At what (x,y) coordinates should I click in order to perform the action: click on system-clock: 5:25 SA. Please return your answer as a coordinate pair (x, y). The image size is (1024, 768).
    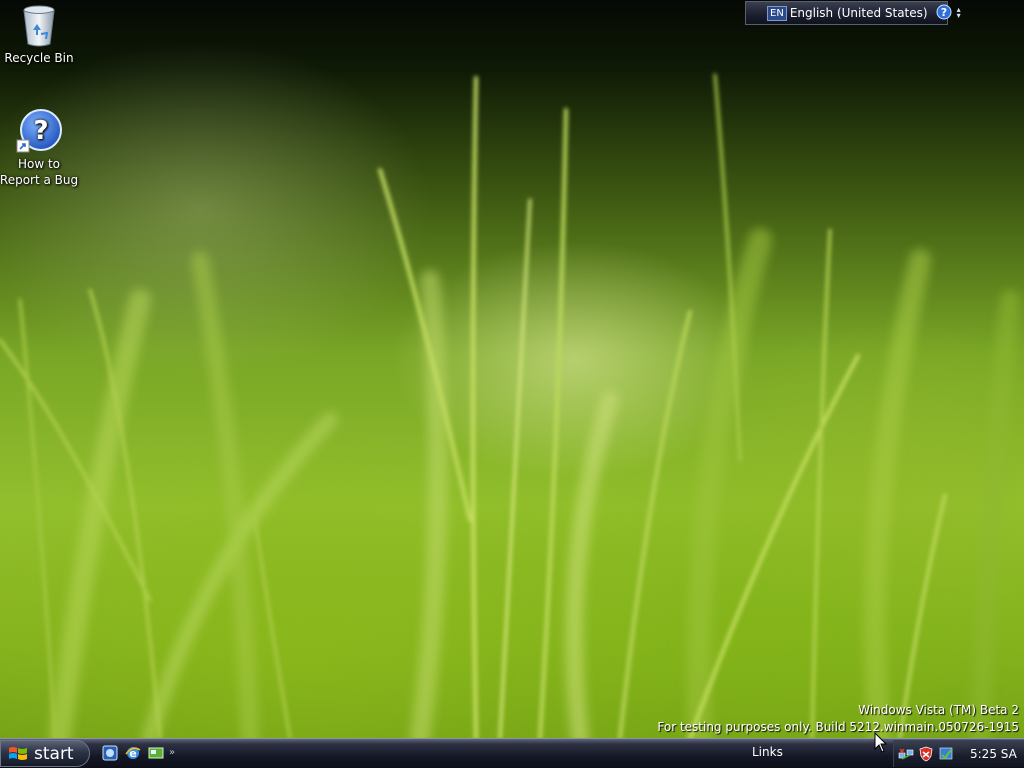
    Looking at the image, I should click on (993, 754).